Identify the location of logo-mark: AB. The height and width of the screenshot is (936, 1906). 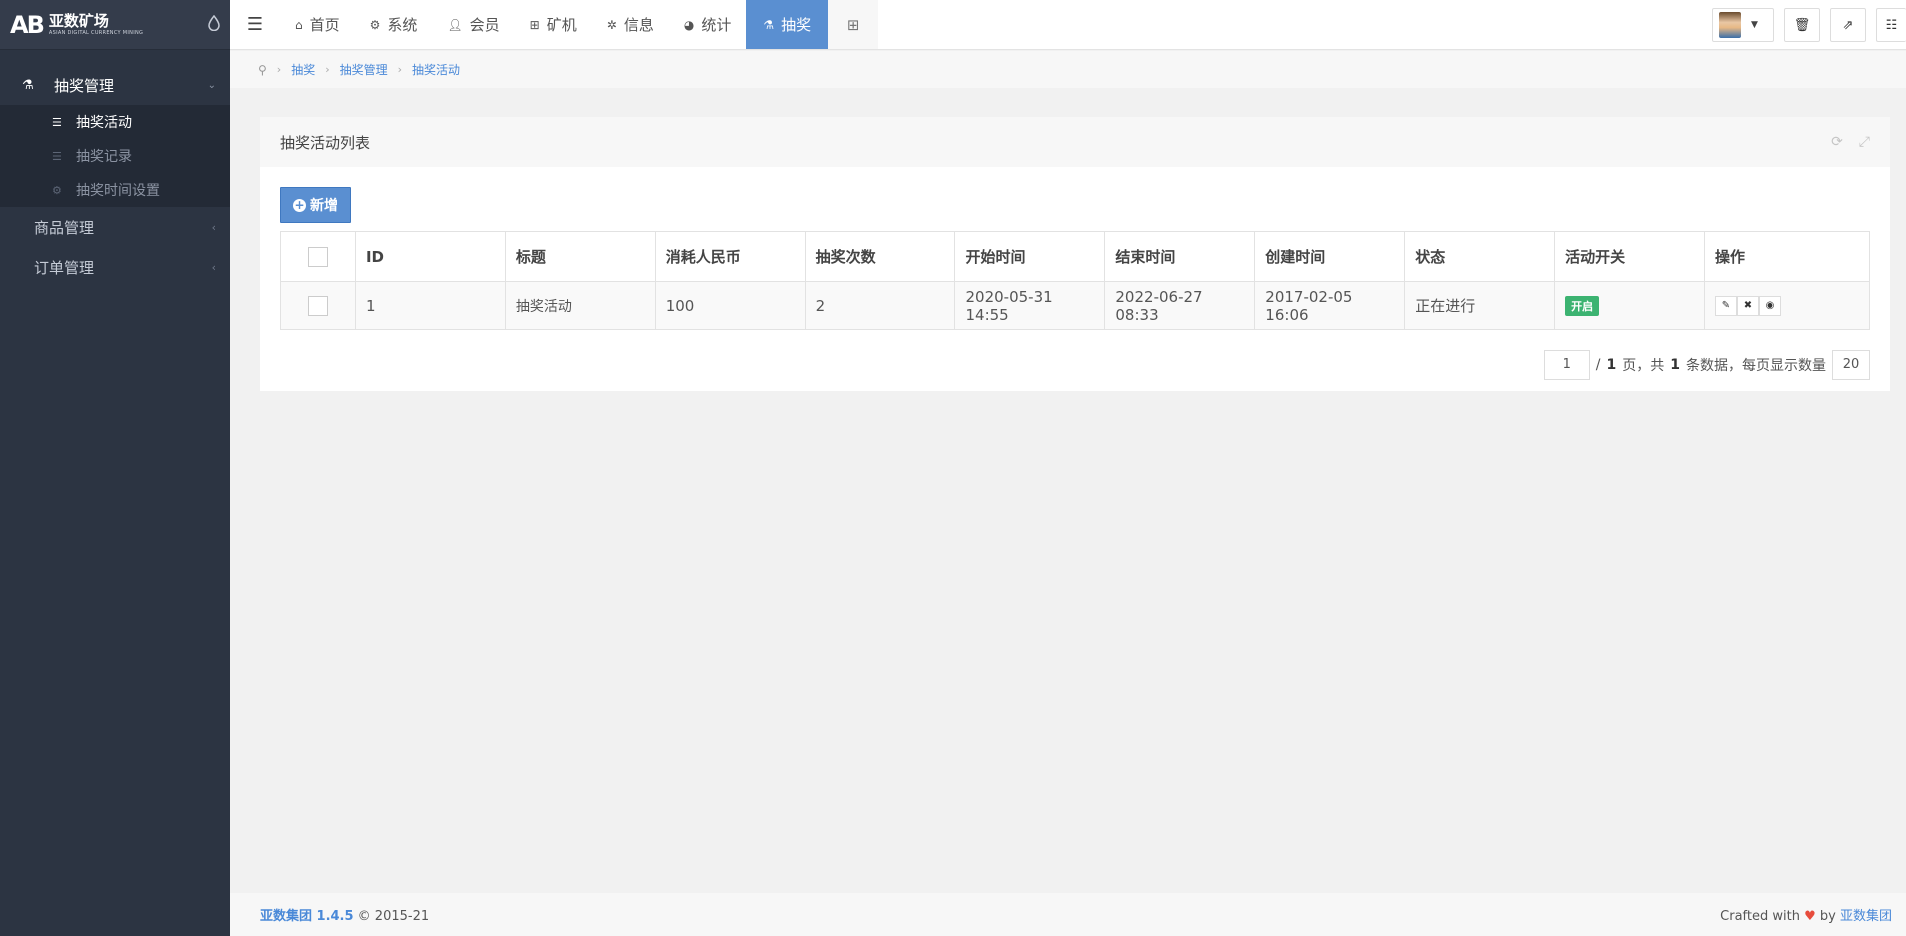
(27, 24).